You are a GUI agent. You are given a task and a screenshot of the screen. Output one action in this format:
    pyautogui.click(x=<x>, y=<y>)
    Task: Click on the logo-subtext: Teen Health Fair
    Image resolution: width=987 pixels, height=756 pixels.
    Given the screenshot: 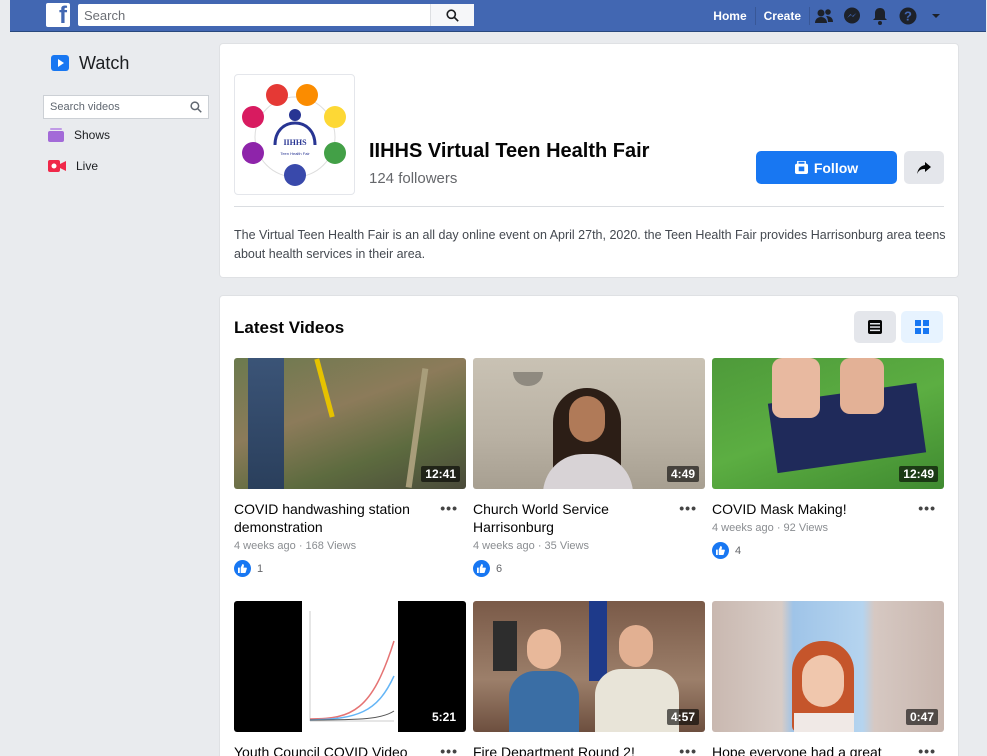 What is the action you would take?
    pyautogui.click(x=295, y=153)
    